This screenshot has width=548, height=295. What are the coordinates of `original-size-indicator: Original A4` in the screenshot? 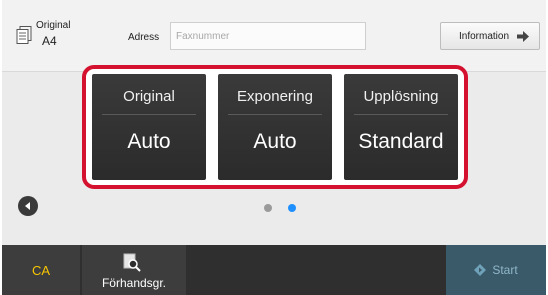 It's located at (56, 40).